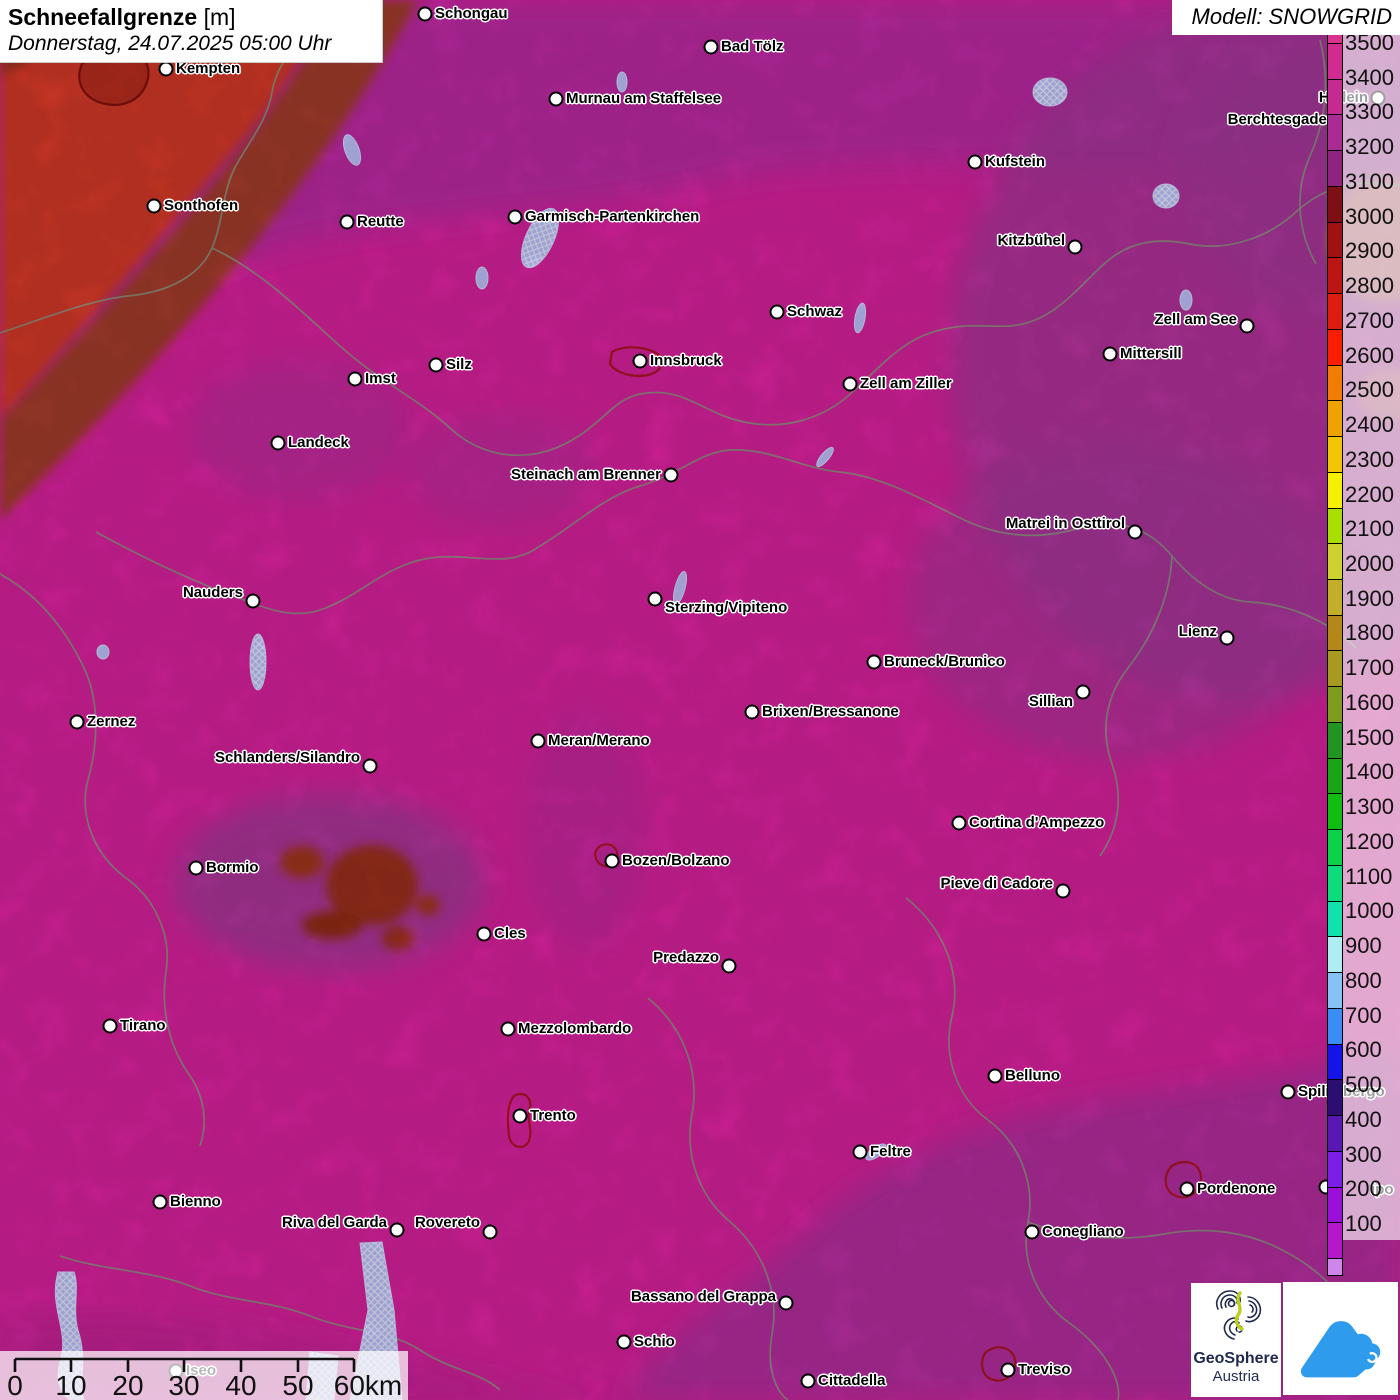 The height and width of the screenshot is (1400, 1400). I want to click on app-logo-box, so click(1340, 1338).